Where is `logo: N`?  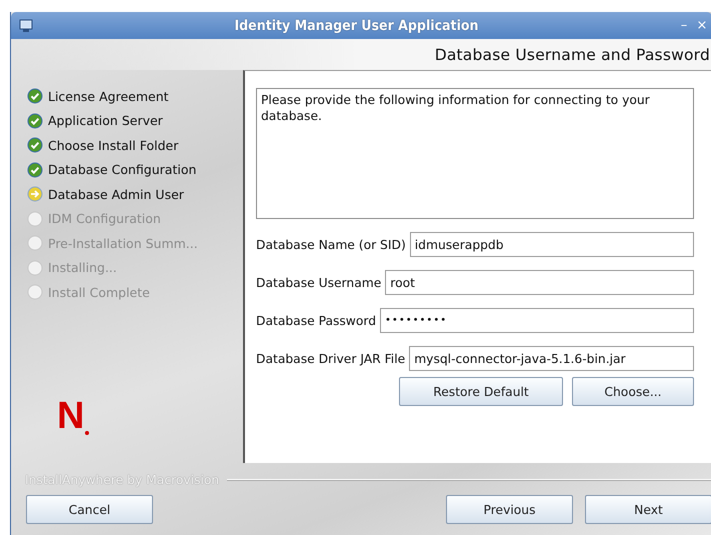
logo: N is located at coordinates (70, 415).